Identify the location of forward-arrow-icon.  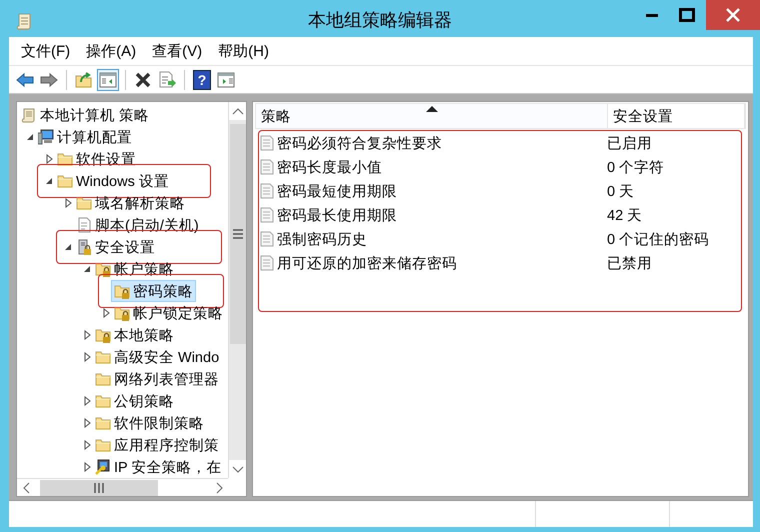
(49, 79).